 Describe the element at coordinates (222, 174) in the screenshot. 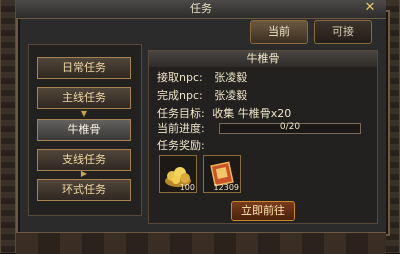

I see `reward-book-slot: 12309` at that location.